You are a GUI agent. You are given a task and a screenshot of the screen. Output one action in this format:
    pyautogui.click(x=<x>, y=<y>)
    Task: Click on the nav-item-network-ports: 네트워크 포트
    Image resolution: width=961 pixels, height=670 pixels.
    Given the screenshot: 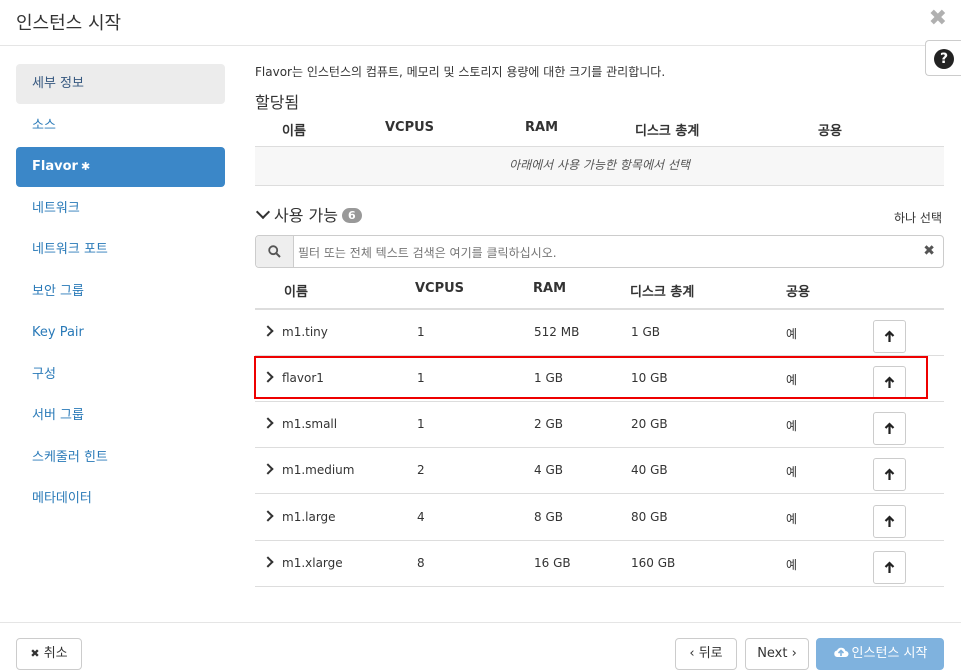 What is the action you would take?
    pyautogui.click(x=120, y=250)
    